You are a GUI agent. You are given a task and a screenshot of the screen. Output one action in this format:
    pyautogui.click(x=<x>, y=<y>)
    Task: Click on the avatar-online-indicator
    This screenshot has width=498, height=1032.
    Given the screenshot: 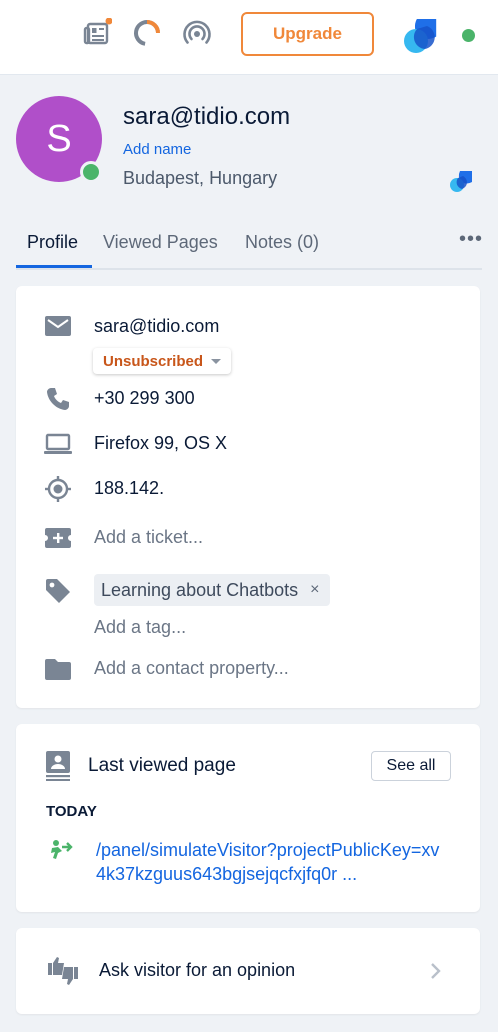 What is the action you would take?
    pyautogui.click(x=91, y=172)
    